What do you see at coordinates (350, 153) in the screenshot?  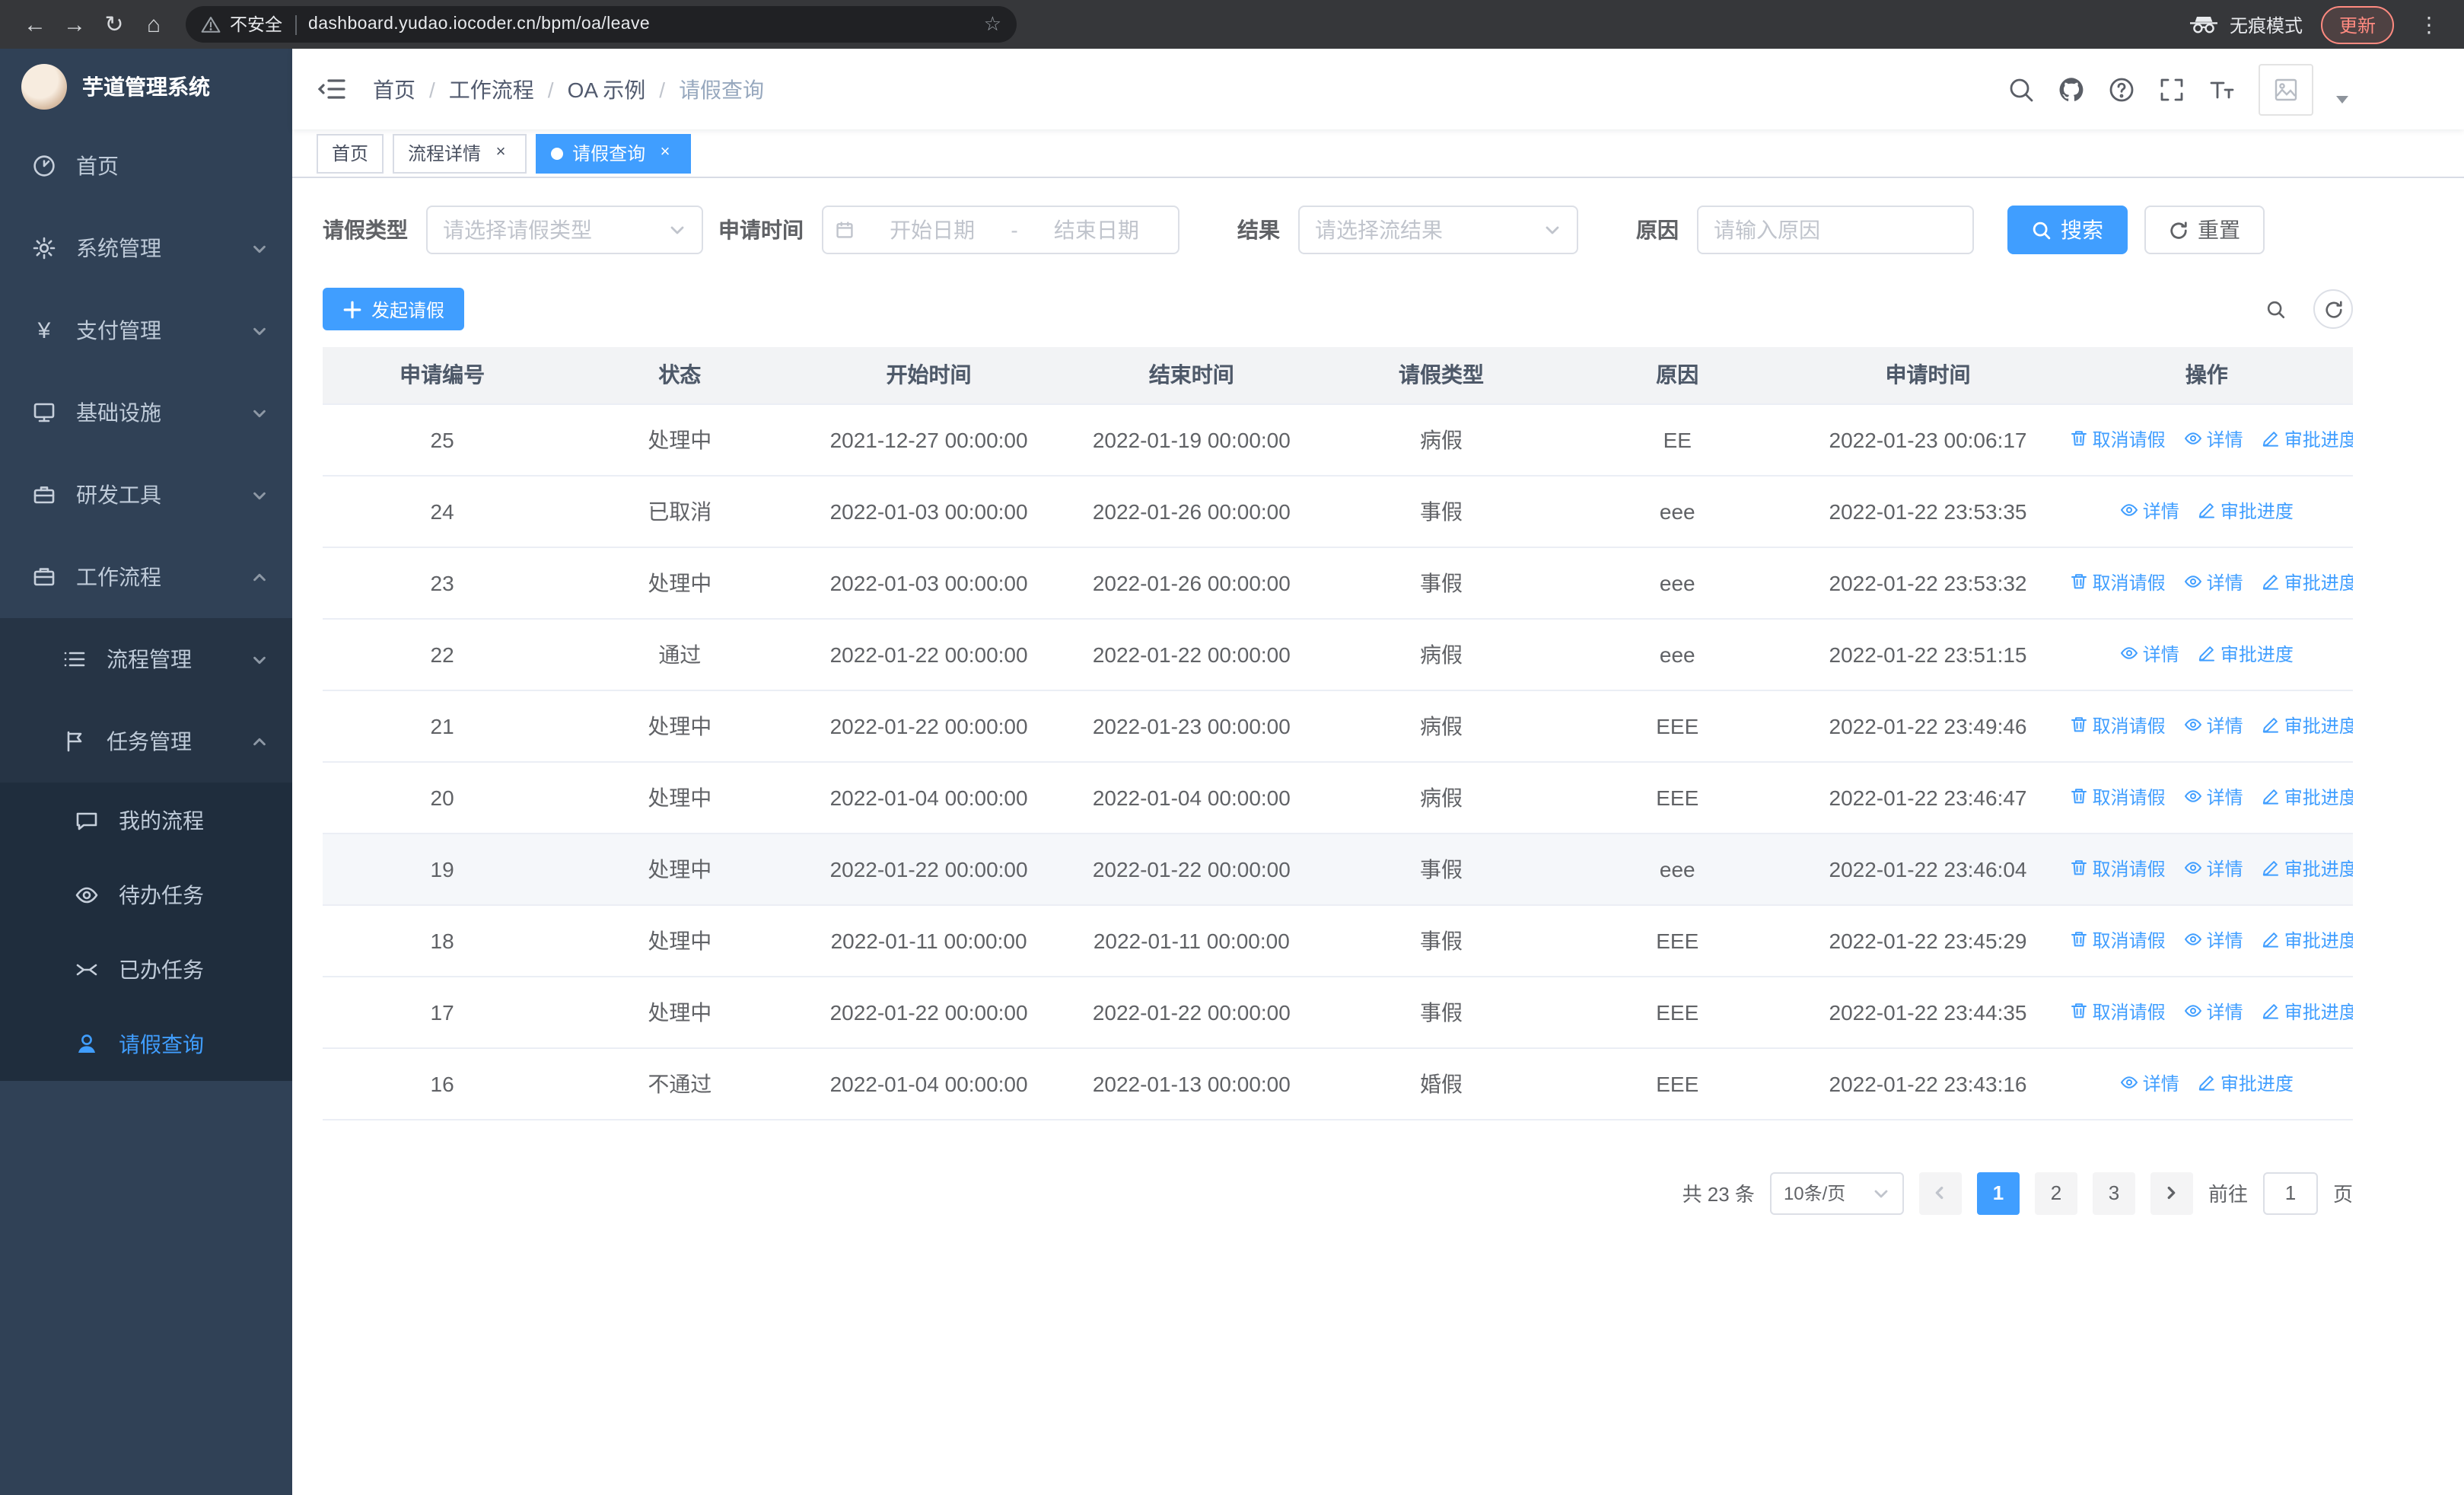 I see `tab-home: 首页` at bounding box center [350, 153].